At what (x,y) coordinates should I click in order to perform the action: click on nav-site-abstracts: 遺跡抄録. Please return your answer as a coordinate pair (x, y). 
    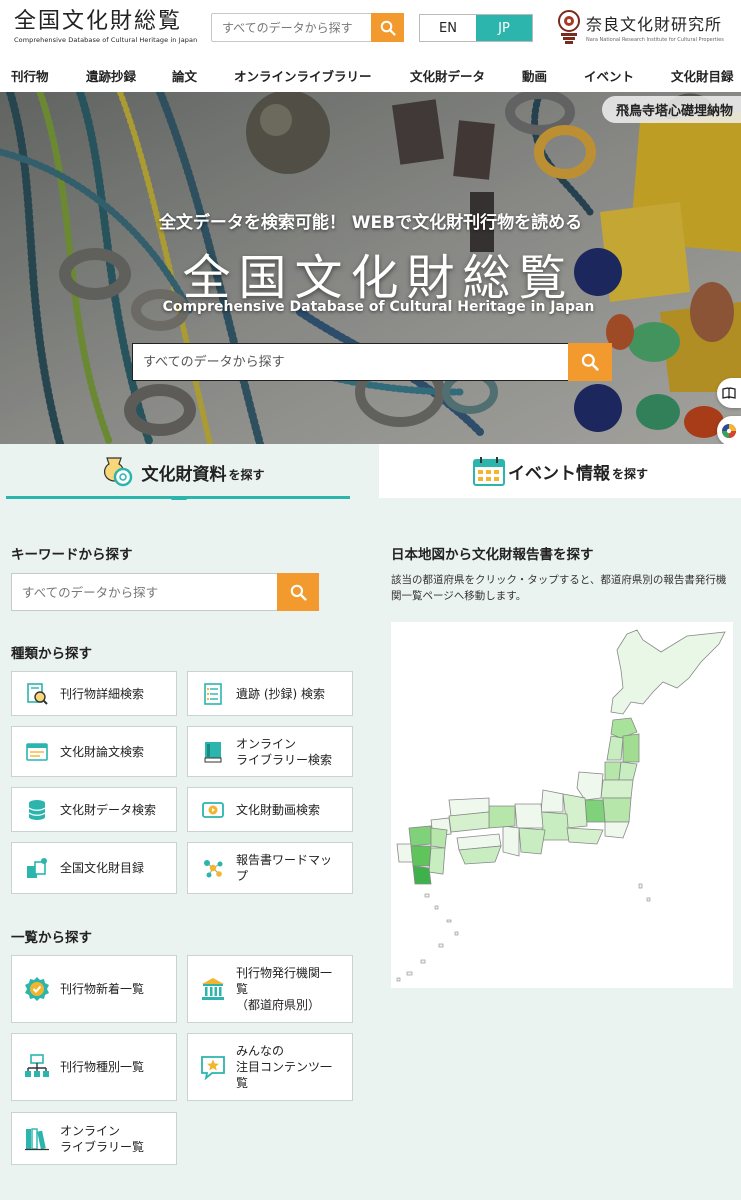
    Looking at the image, I should click on (111, 75).